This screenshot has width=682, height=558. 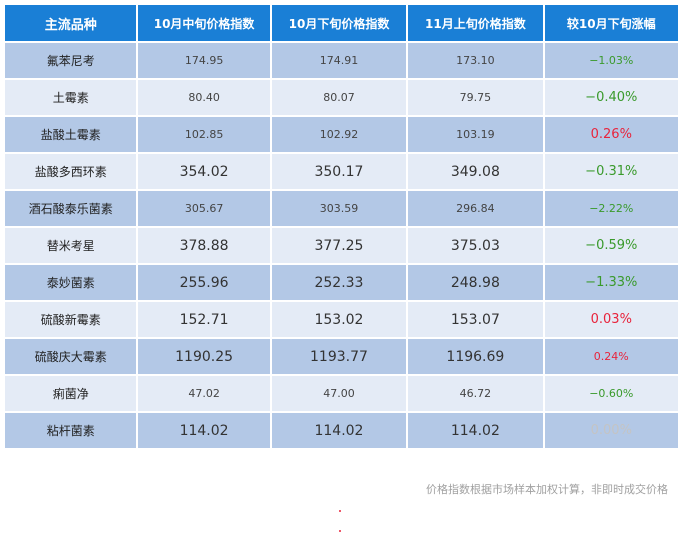 What do you see at coordinates (71, 208) in the screenshot?
I see `variety-cell: 酒石酸泰乐菌素` at bounding box center [71, 208].